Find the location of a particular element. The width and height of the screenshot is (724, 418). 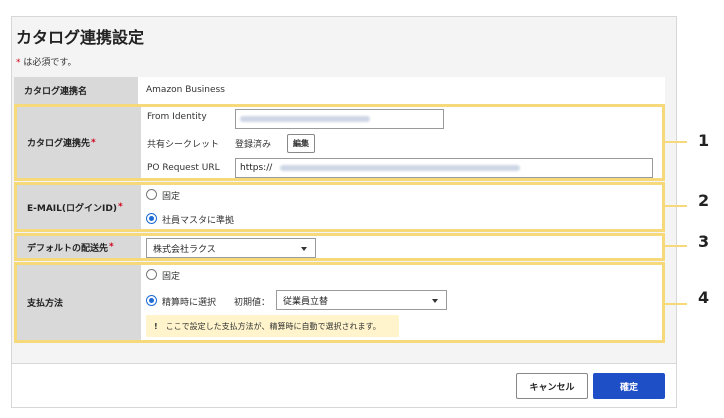

callout-4: 4 is located at coordinates (704, 297).